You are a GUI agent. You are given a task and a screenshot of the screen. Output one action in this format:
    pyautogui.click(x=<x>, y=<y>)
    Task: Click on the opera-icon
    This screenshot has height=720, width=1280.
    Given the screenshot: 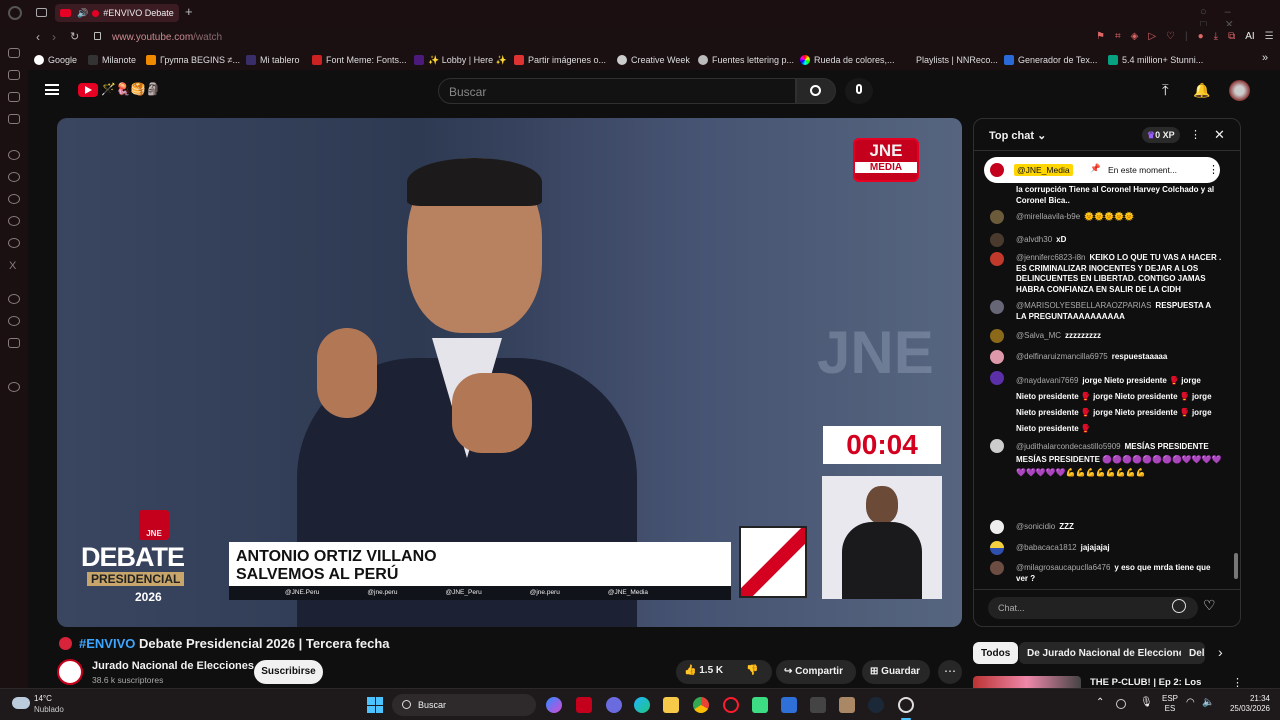 What is the action you would take?
    pyautogui.click(x=731, y=705)
    